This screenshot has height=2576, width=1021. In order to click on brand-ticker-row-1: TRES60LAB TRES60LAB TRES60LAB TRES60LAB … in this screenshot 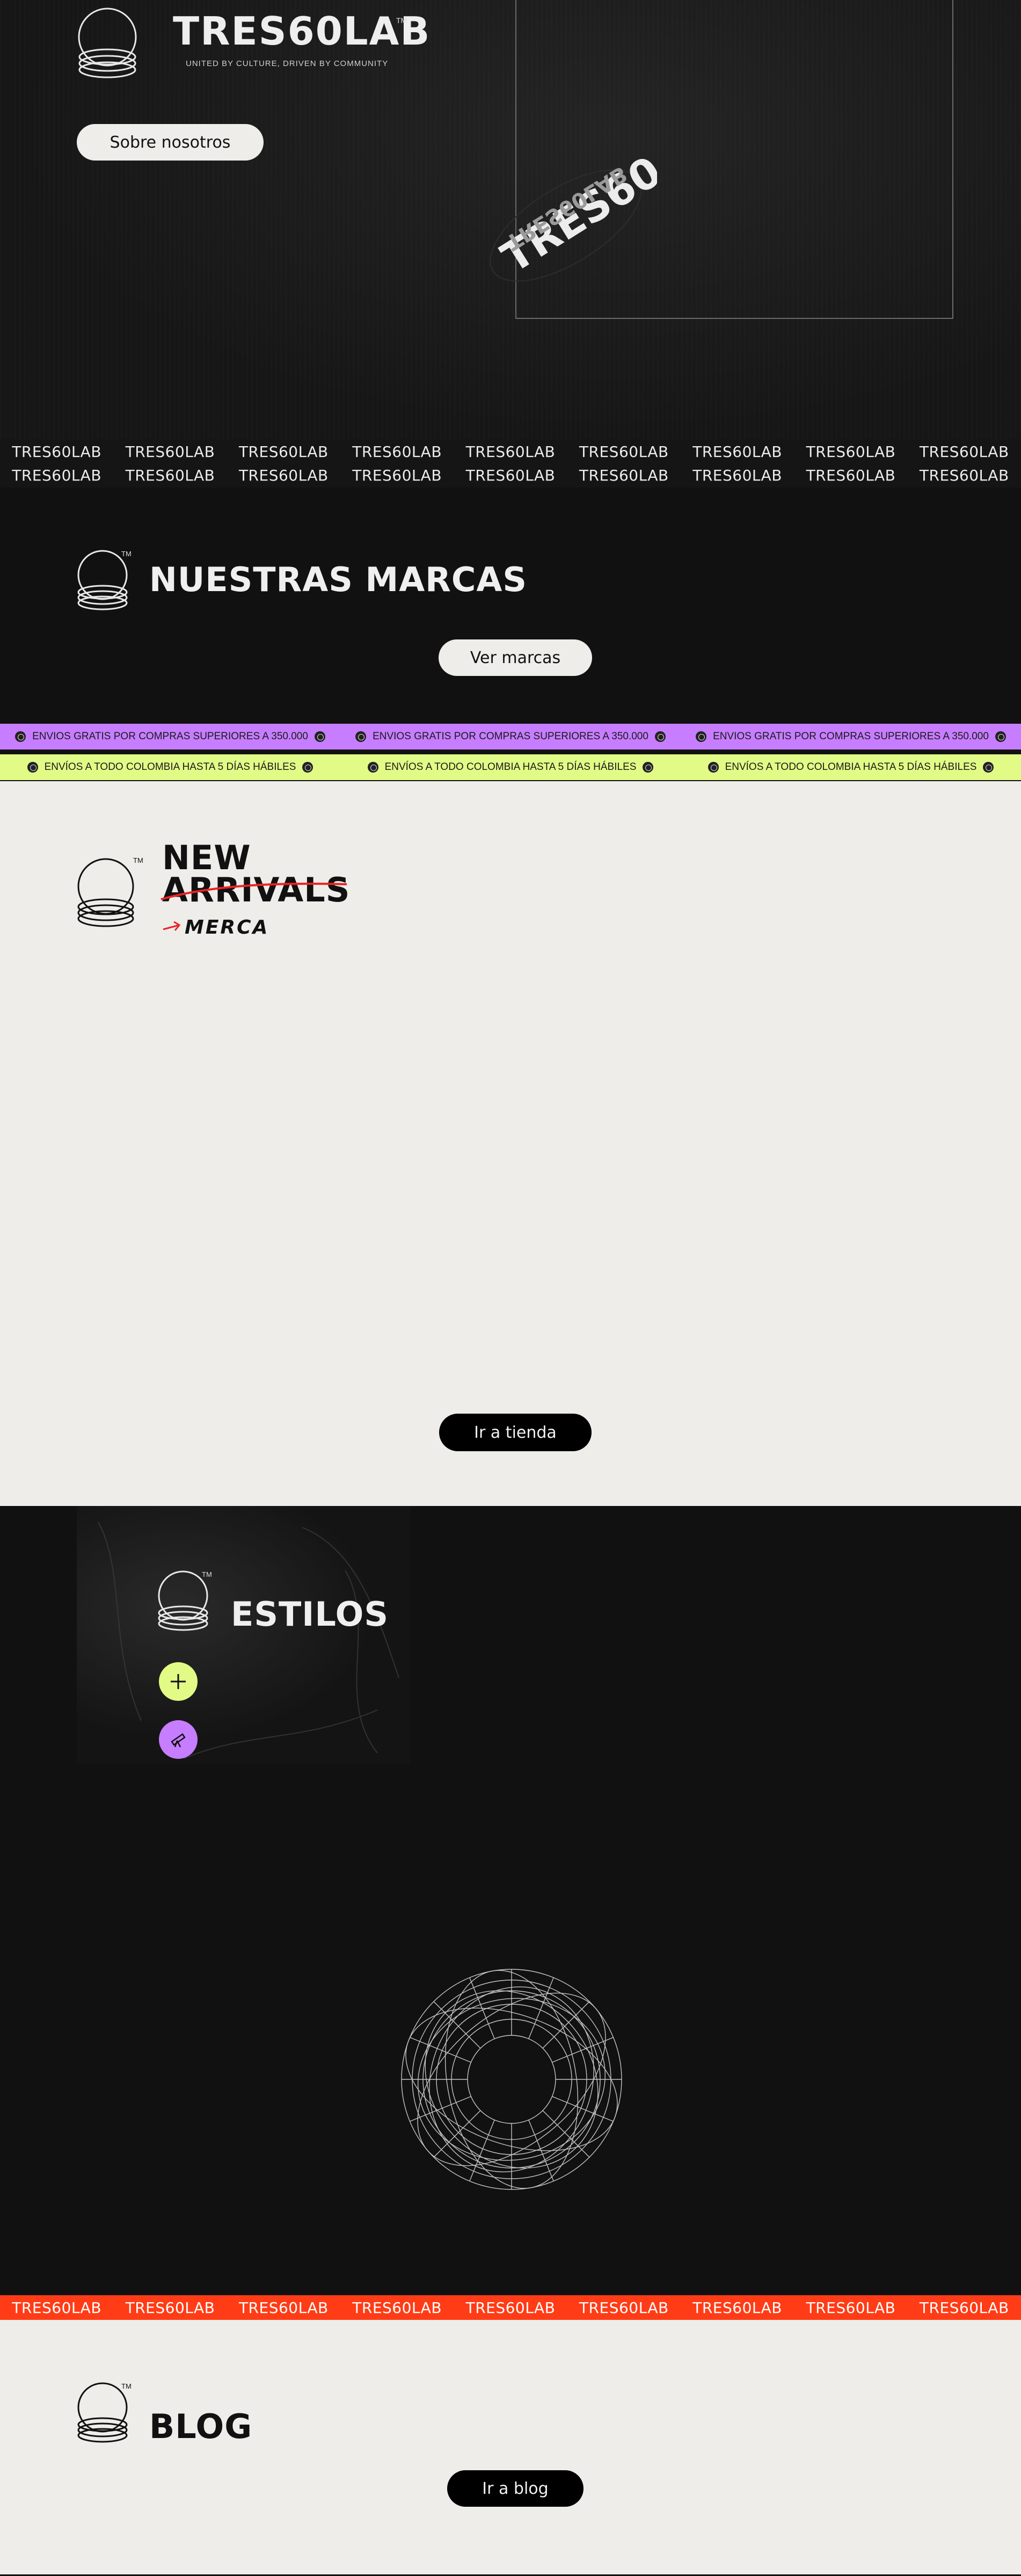, I will do `click(510, 451)`.